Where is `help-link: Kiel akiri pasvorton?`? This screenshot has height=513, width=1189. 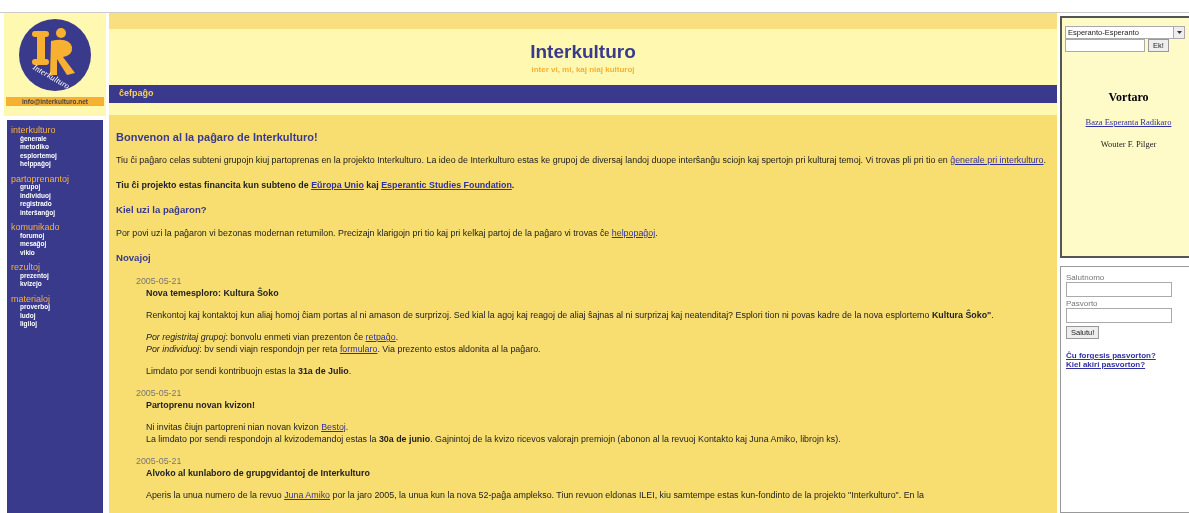 help-link: Kiel akiri pasvorton? is located at coordinates (1106, 364).